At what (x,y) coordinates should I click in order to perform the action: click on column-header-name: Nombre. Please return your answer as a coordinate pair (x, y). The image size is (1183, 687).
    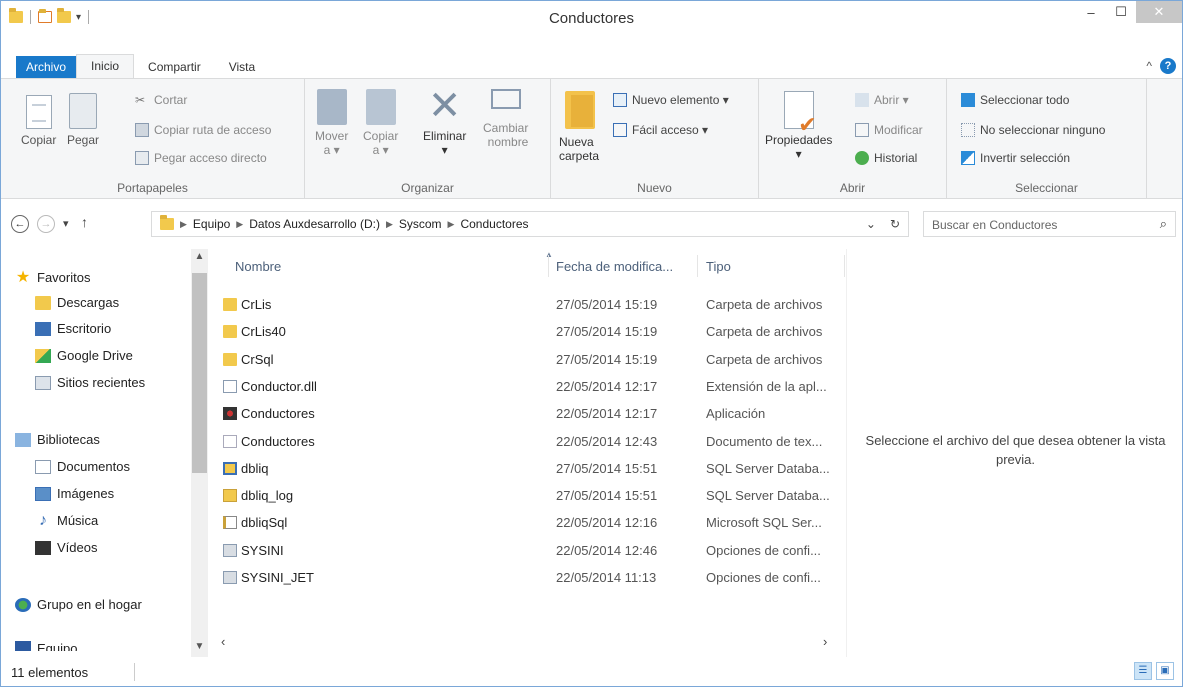
    Looking at the image, I should click on (258, 266).